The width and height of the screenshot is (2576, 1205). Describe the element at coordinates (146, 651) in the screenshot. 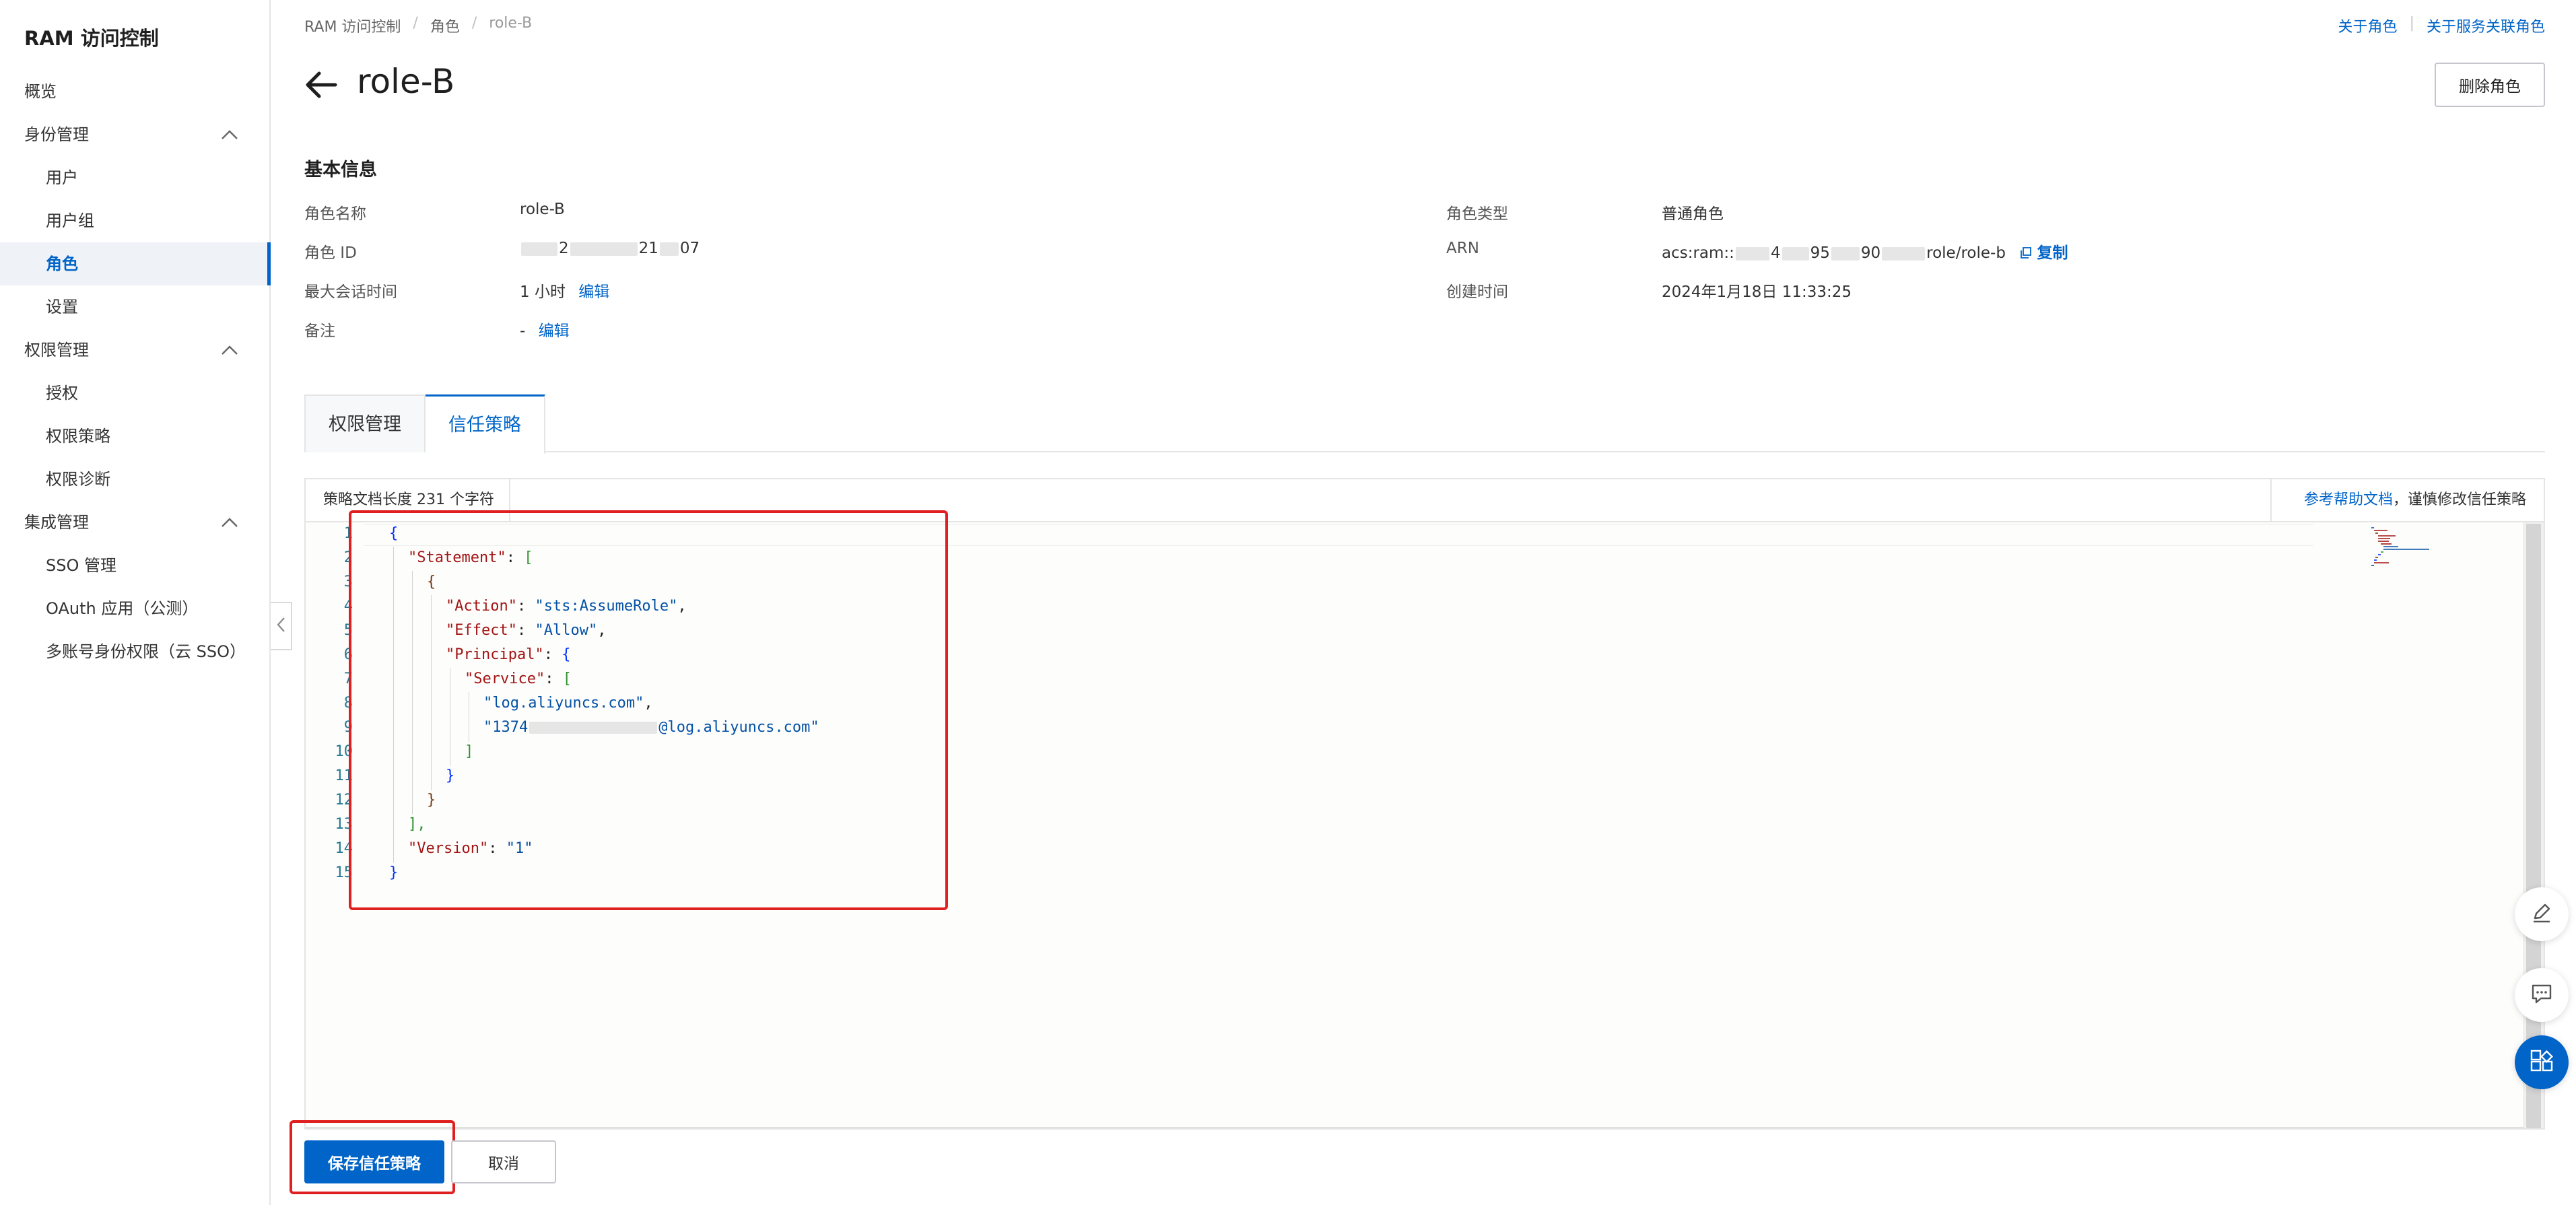

I see `sidebar-item-label: 多账号身份权限（云 SSO）` at that location.